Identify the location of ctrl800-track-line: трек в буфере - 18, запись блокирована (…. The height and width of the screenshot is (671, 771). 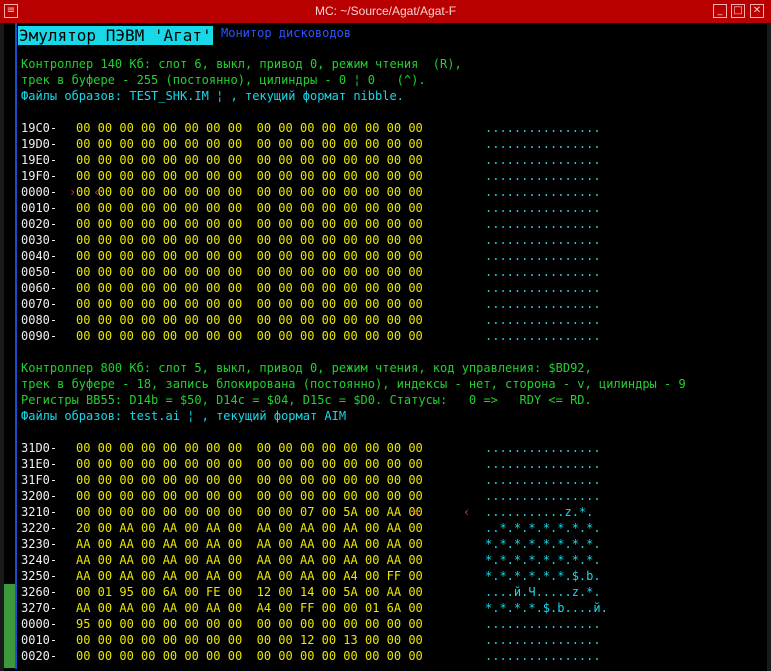
(353, 384).